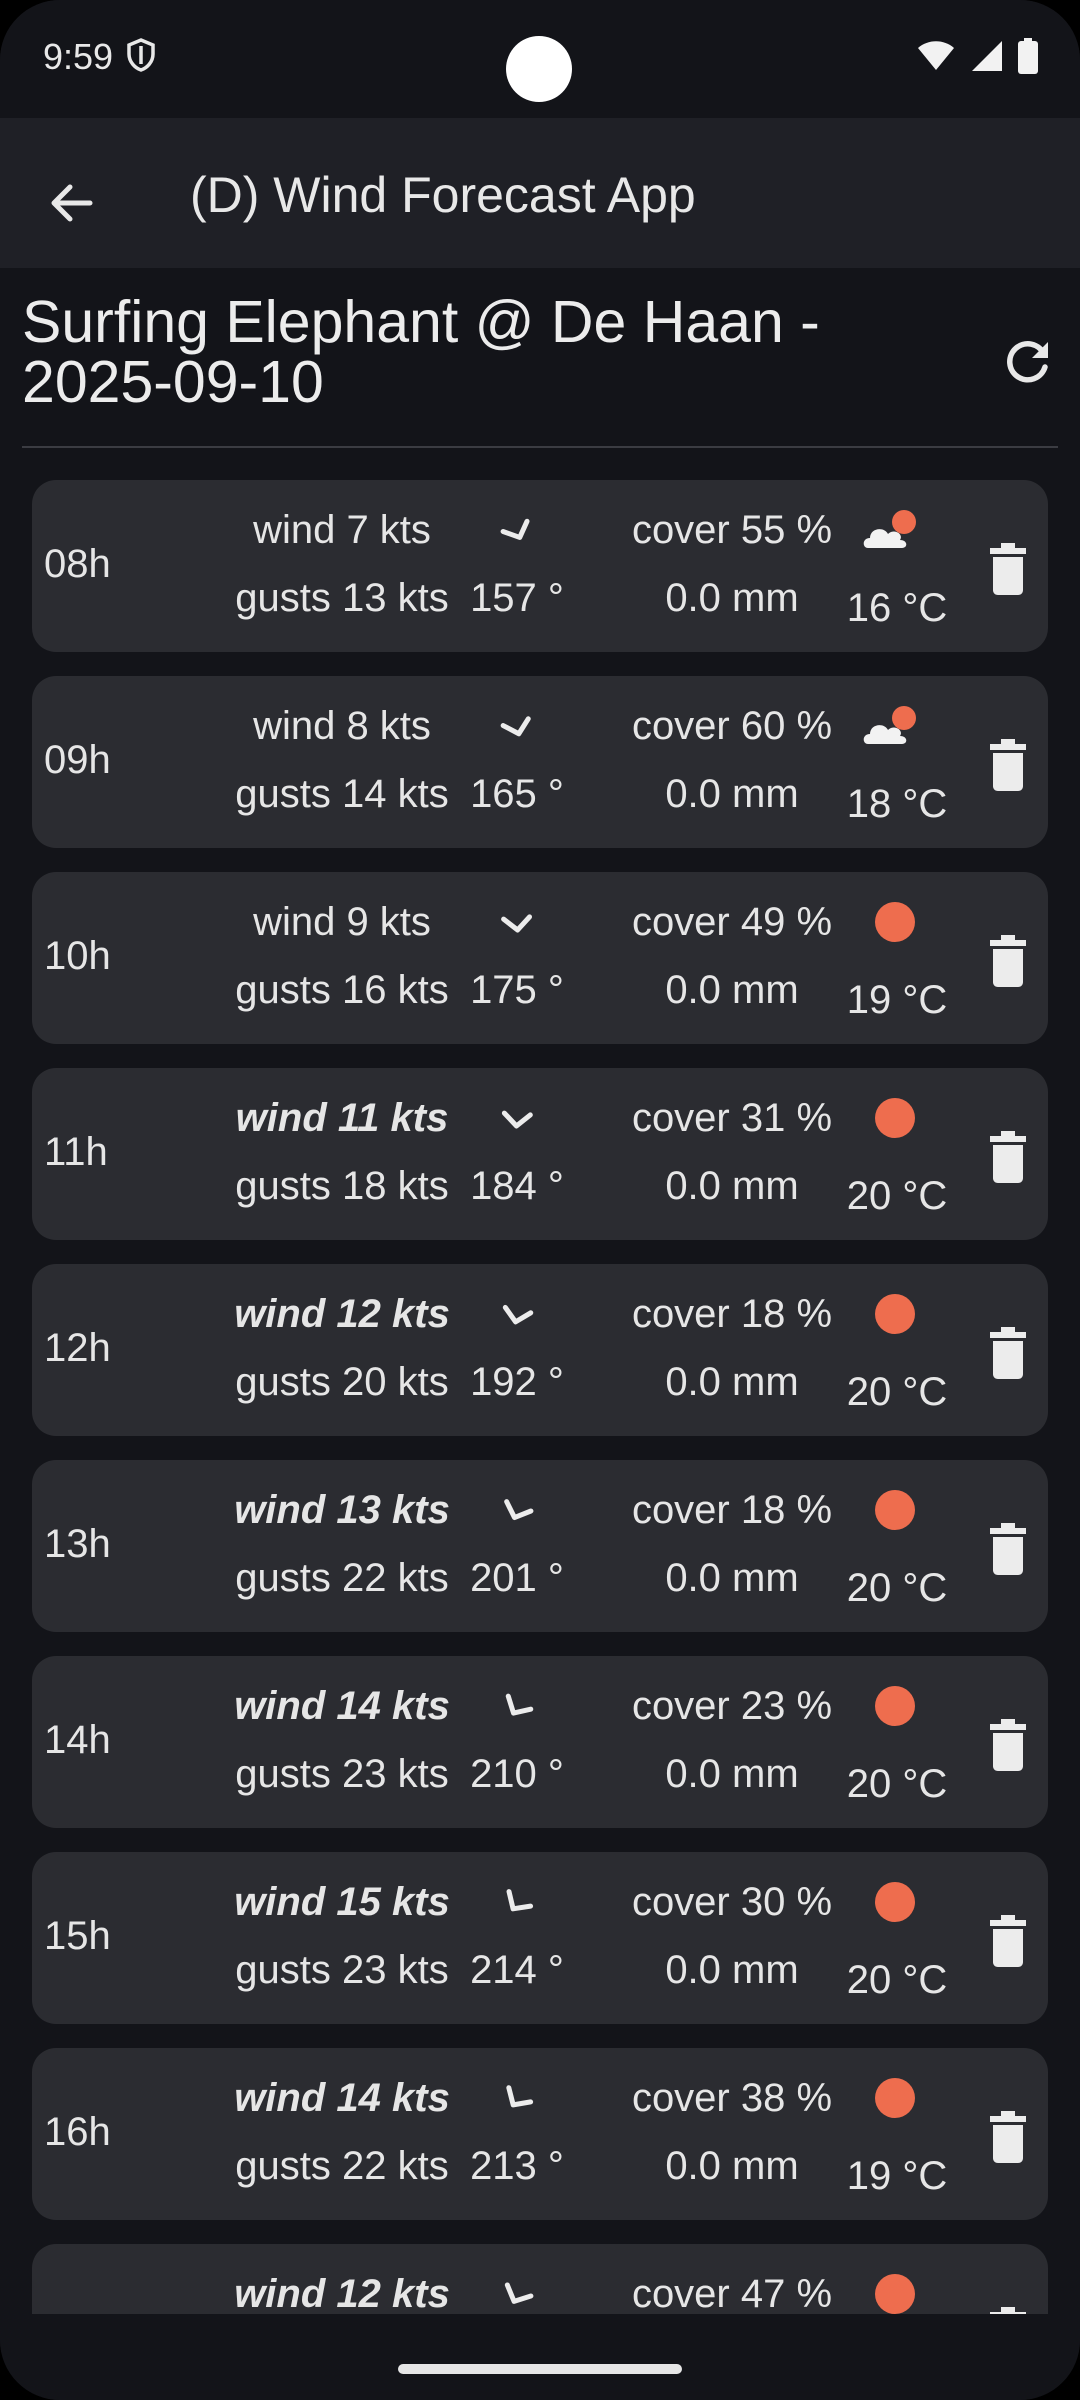  I want to click on page-title: Surfing Elephant @ De Haan - 2025-09-10, so click(421, 352).